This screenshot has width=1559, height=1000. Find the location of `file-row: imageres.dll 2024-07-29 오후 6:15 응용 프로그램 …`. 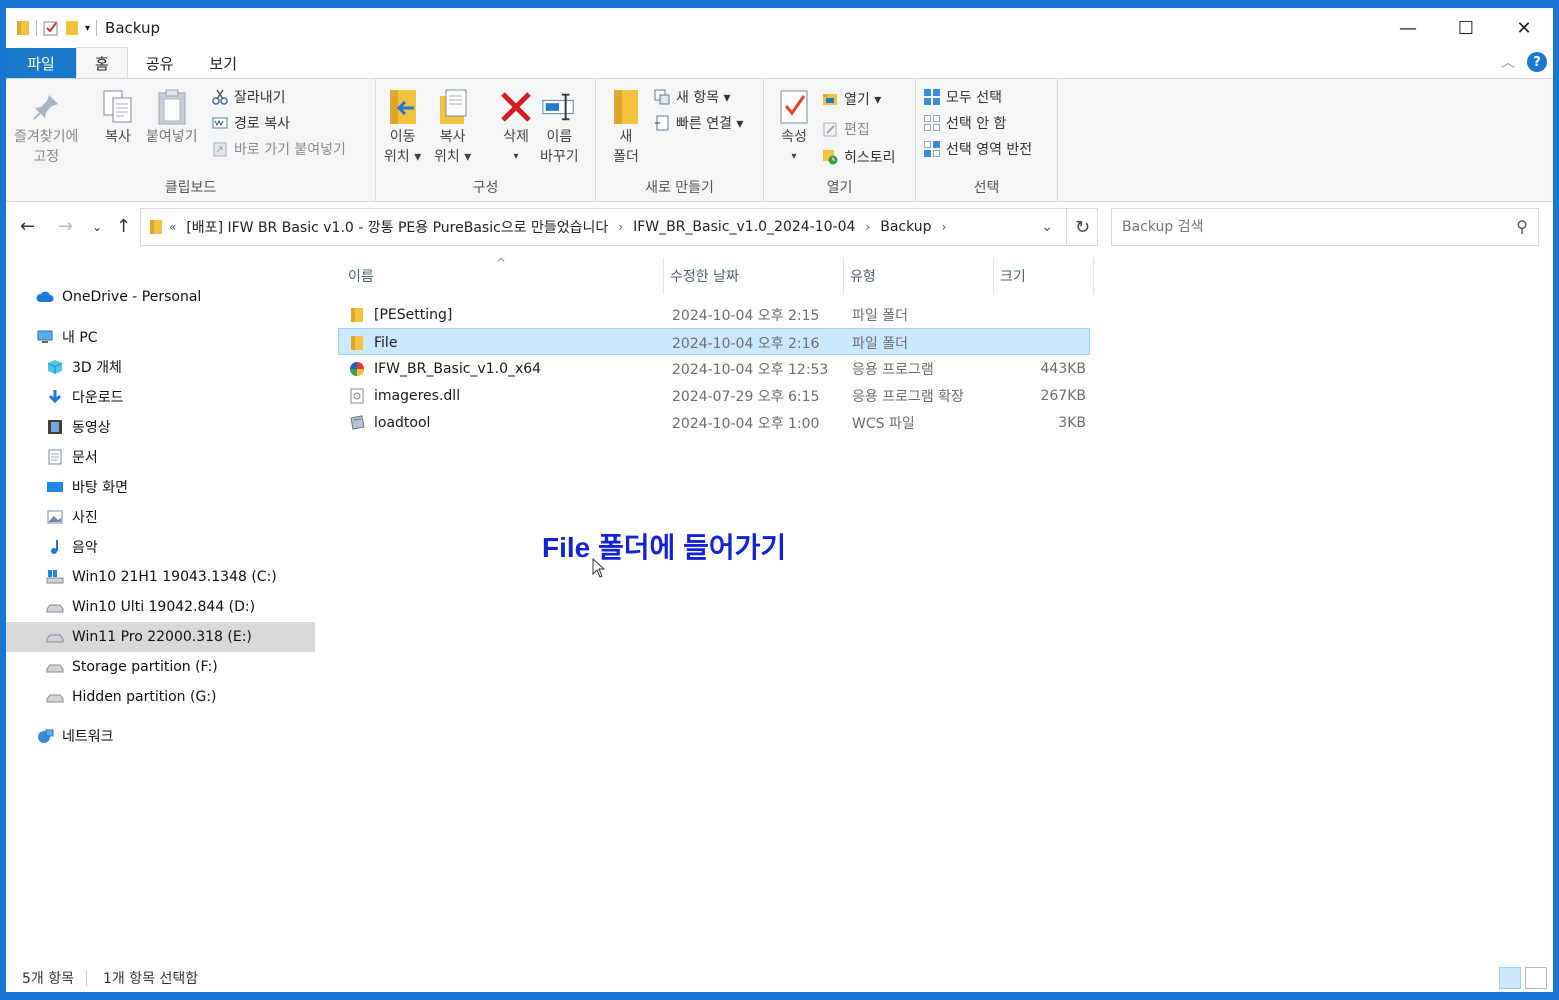

file-row: imageres.dll 2024-07-29 오후 6:15 응용 프로그램 … is located at coordinates (714, 395).